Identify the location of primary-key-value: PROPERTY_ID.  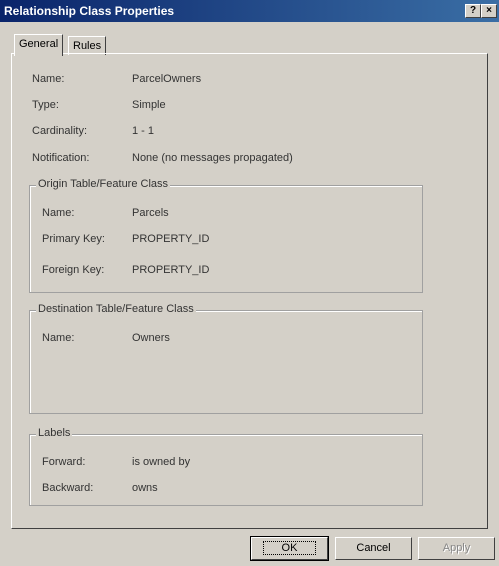
(171, 239).